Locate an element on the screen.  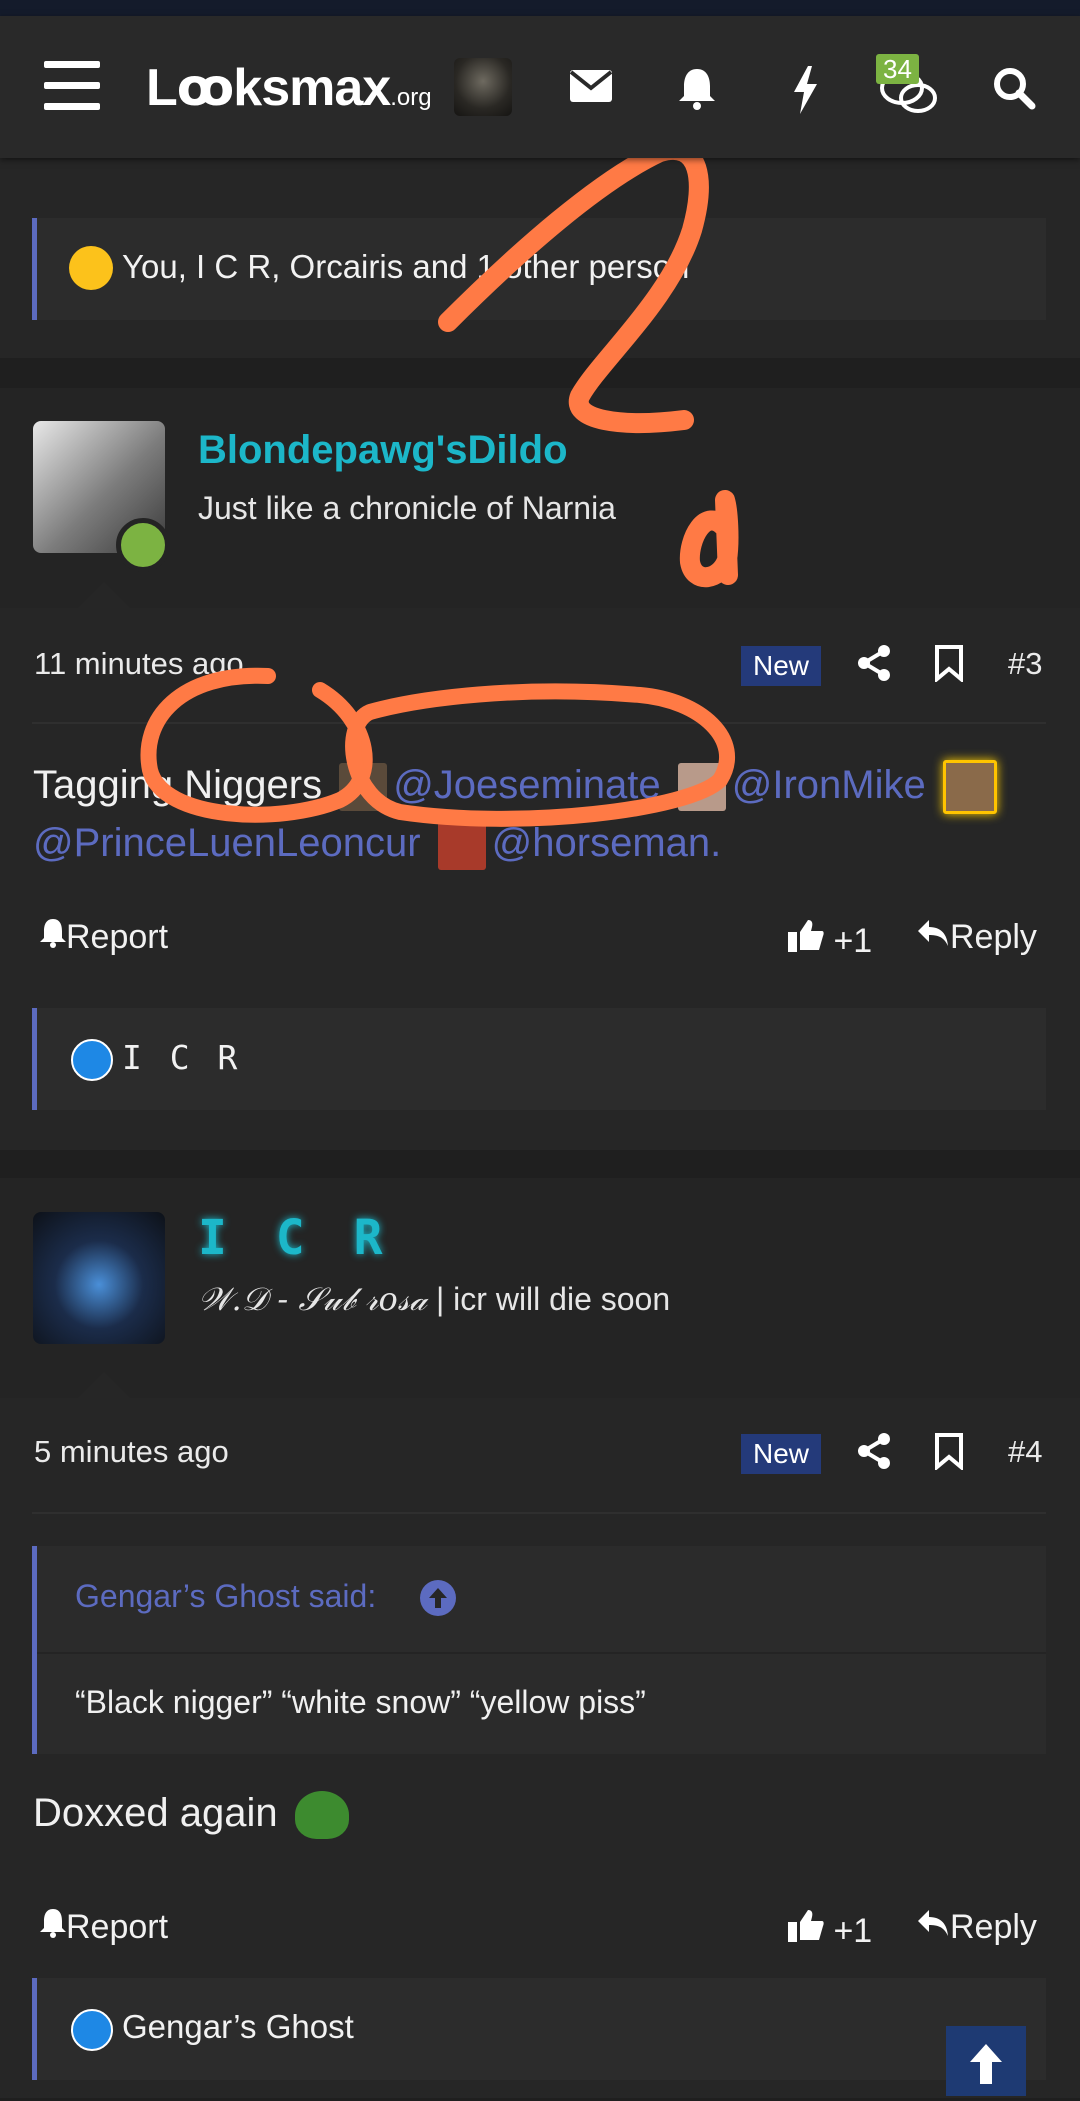
post3-time: 11 minutes ago is located at coordinates (139, 664).